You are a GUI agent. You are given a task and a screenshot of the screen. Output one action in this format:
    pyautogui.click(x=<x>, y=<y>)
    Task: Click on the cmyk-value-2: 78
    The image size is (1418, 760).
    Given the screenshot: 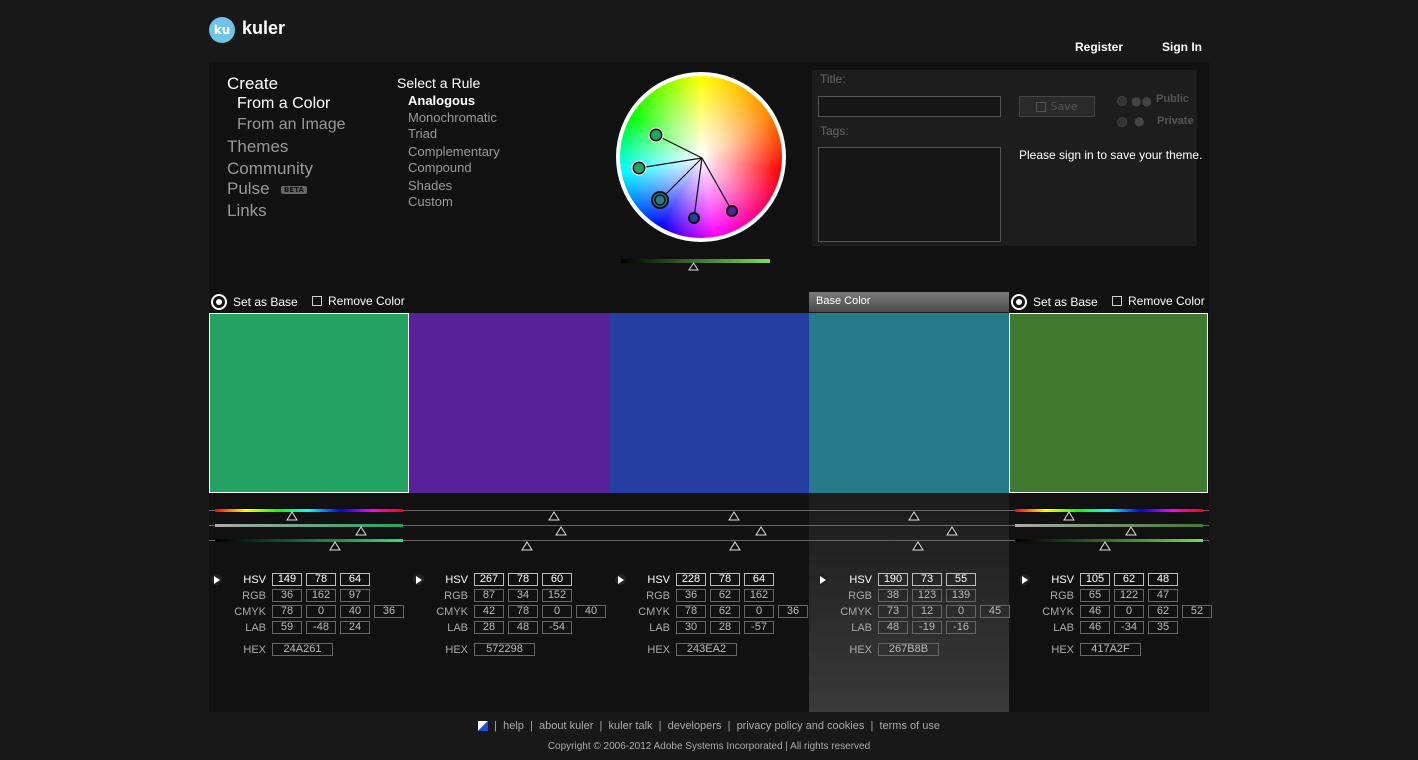 What is the action you would take?
    pyautogui.click(x=523, y=611)
    